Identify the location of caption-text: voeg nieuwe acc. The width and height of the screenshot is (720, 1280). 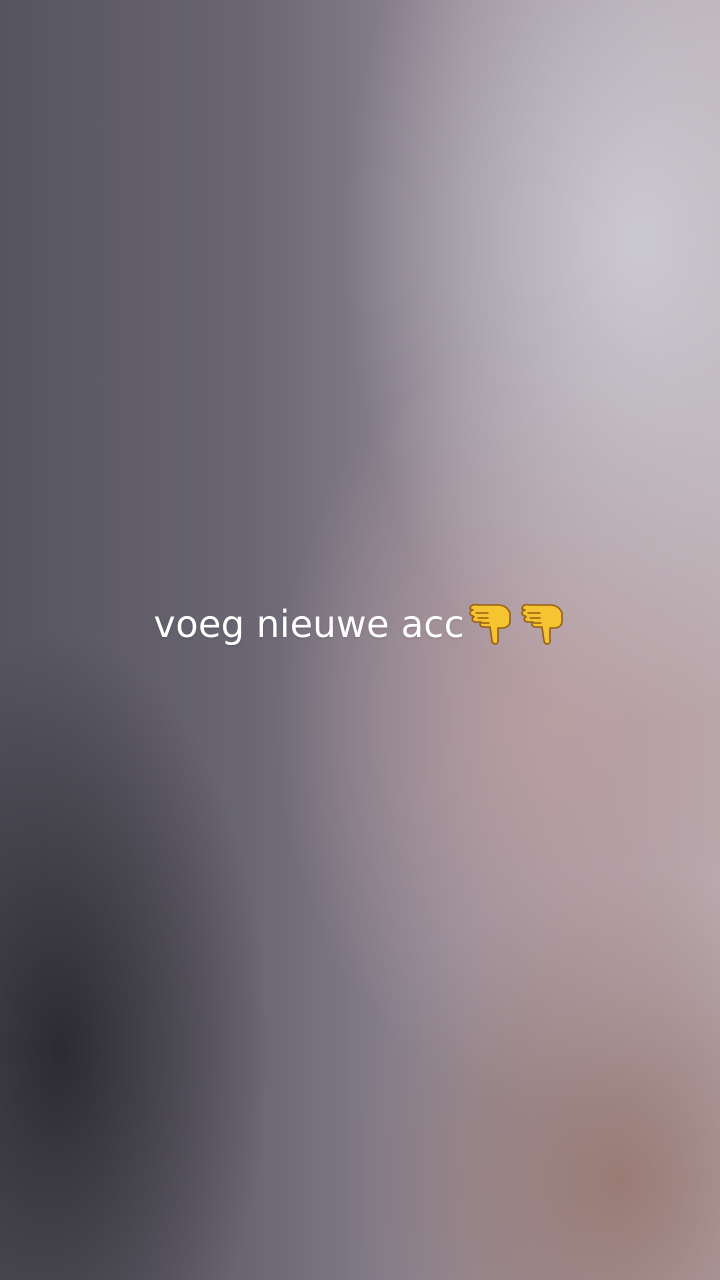
(309, 624).